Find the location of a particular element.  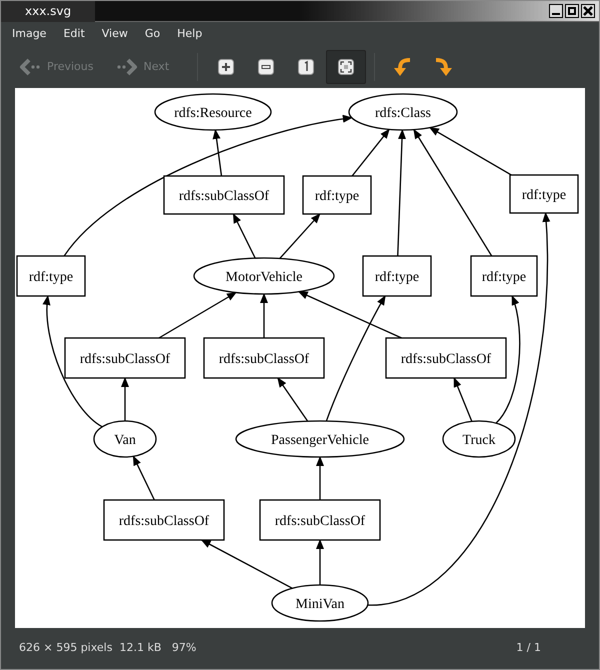

class-node: Van is located at coordinates (125, 439).